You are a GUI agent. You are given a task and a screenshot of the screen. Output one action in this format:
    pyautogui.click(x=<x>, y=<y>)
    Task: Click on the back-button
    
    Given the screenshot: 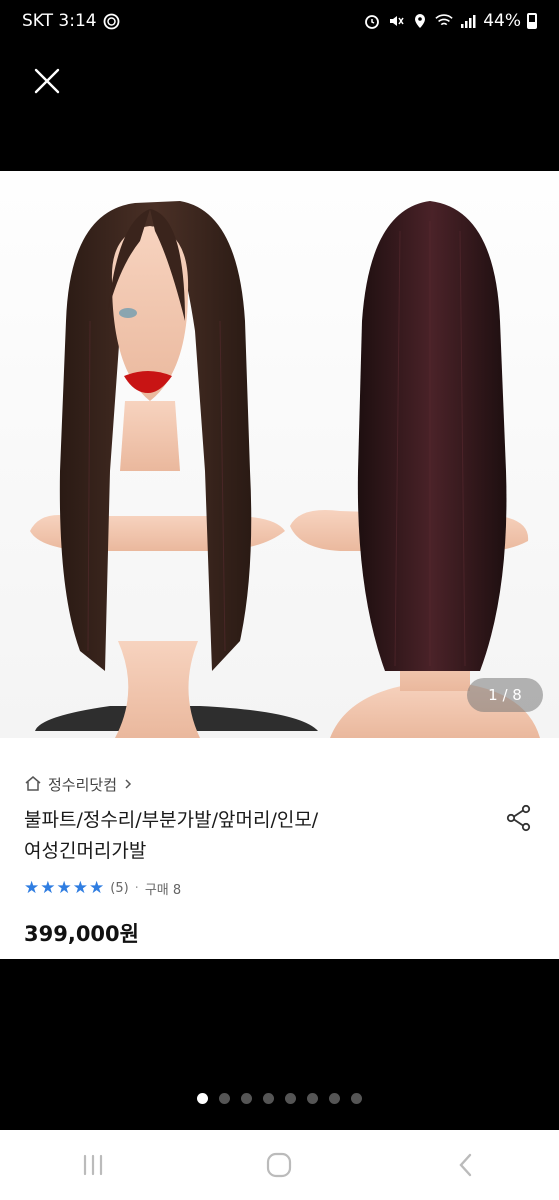 What is the action you would take?
    pyautogui.click(x=466, y=1165)
    